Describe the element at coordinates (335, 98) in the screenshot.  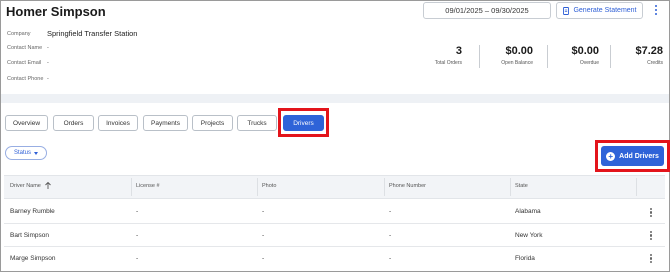
I see `section-band` at that location.